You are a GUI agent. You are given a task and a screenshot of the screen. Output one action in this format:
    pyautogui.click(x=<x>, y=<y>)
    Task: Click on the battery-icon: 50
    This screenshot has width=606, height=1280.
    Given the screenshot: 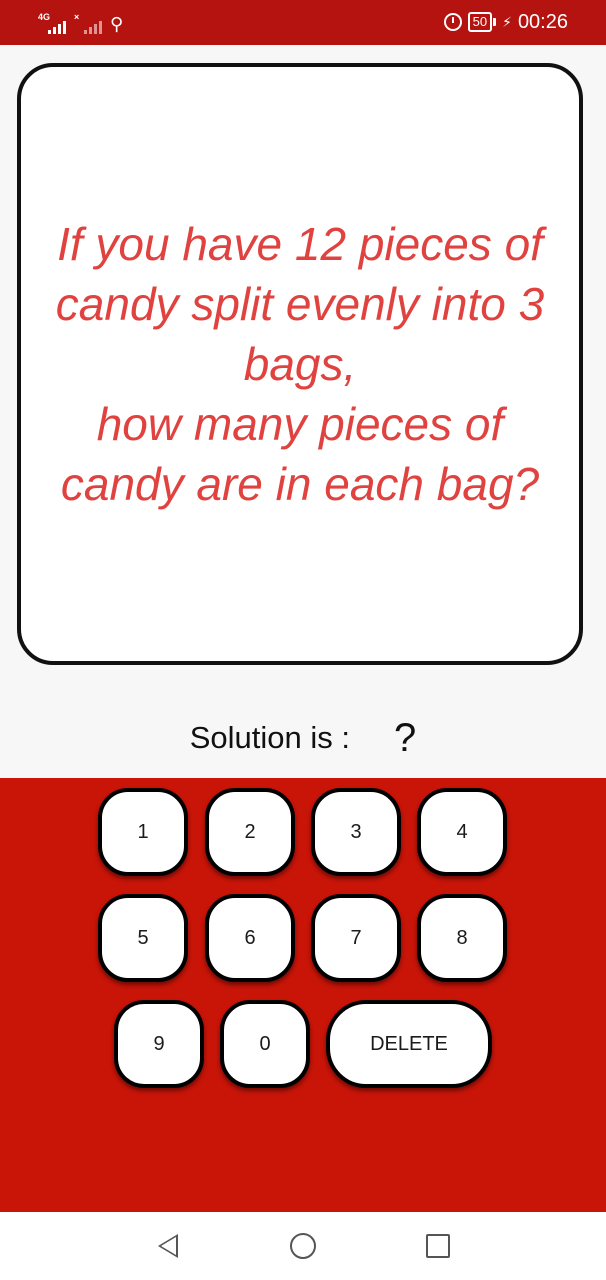 What is the action you would take?
    pyautogui.click(x=482, y=22)
    